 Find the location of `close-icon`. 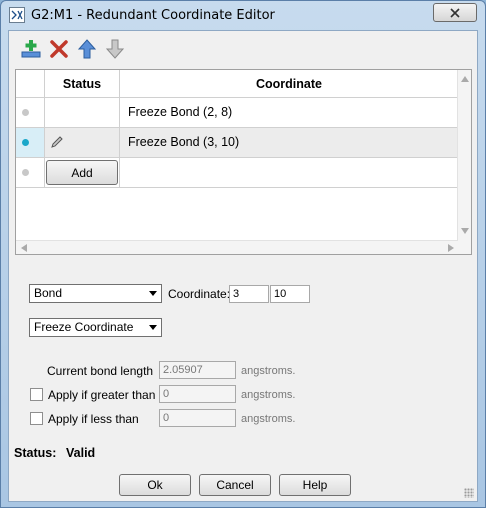

close-icon is located at coordinates (455, 12).